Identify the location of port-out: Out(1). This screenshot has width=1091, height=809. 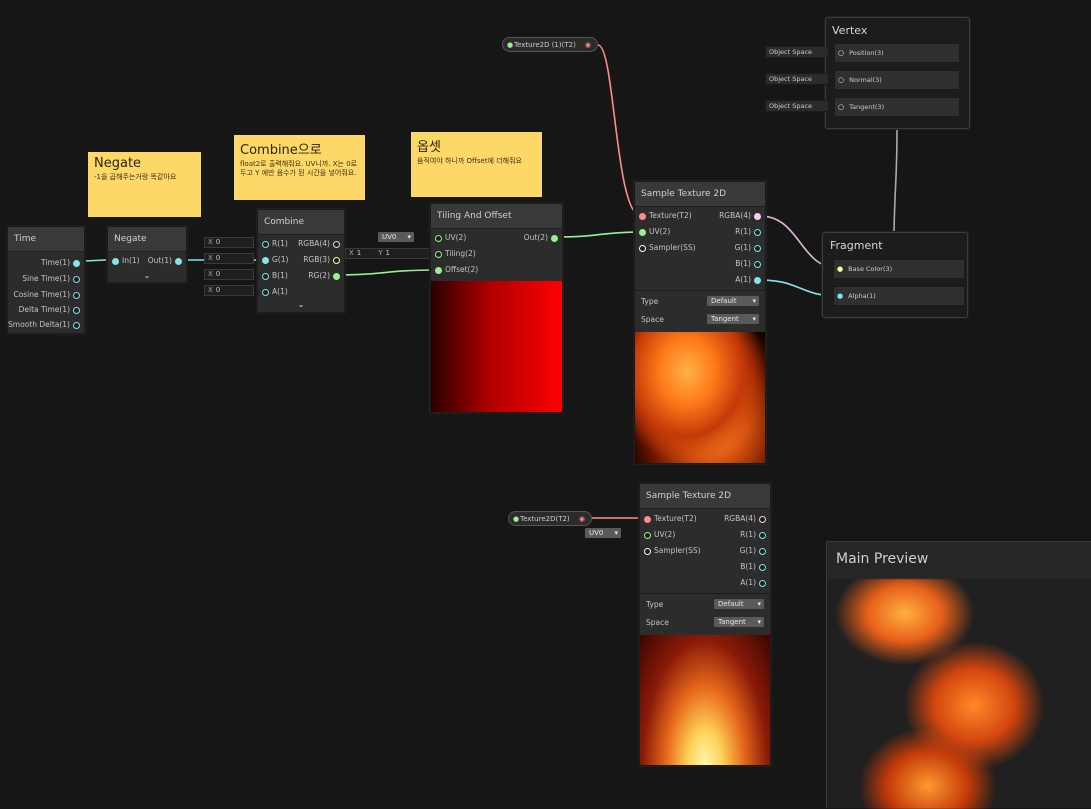
(160, 261).